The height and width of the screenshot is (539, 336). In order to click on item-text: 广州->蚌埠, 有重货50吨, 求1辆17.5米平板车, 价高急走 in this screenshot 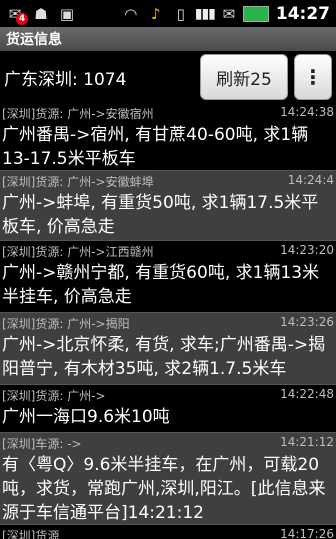, I will do `click(160, 215)`.